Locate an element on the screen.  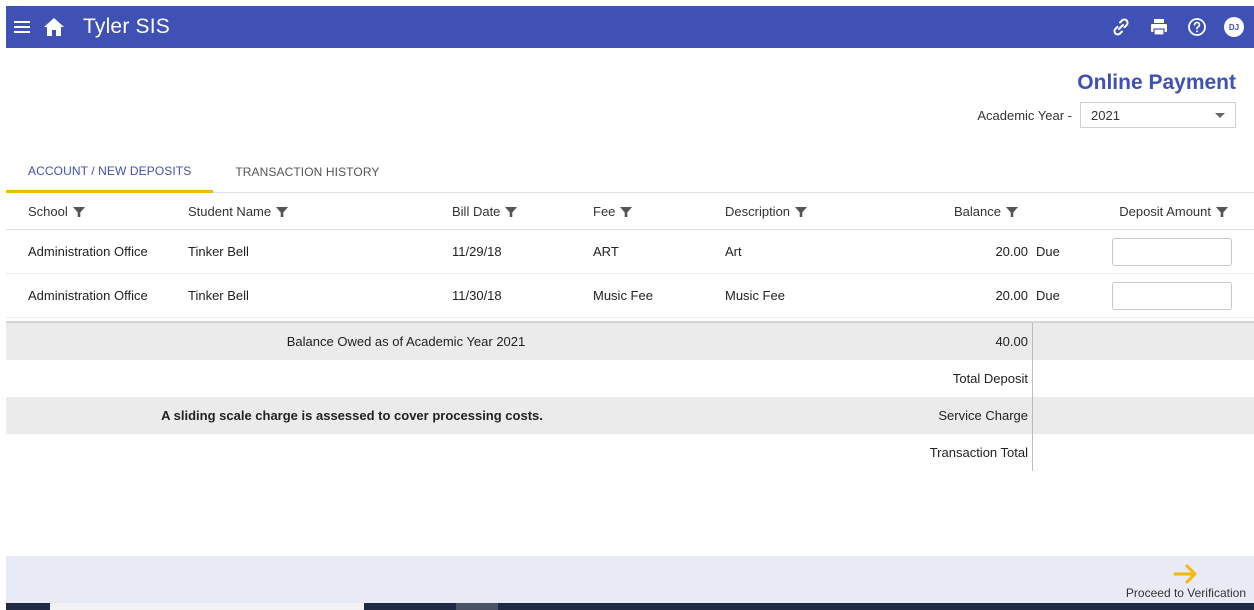
academic-year-value: 2021 is located at coordinates (1105, 115).